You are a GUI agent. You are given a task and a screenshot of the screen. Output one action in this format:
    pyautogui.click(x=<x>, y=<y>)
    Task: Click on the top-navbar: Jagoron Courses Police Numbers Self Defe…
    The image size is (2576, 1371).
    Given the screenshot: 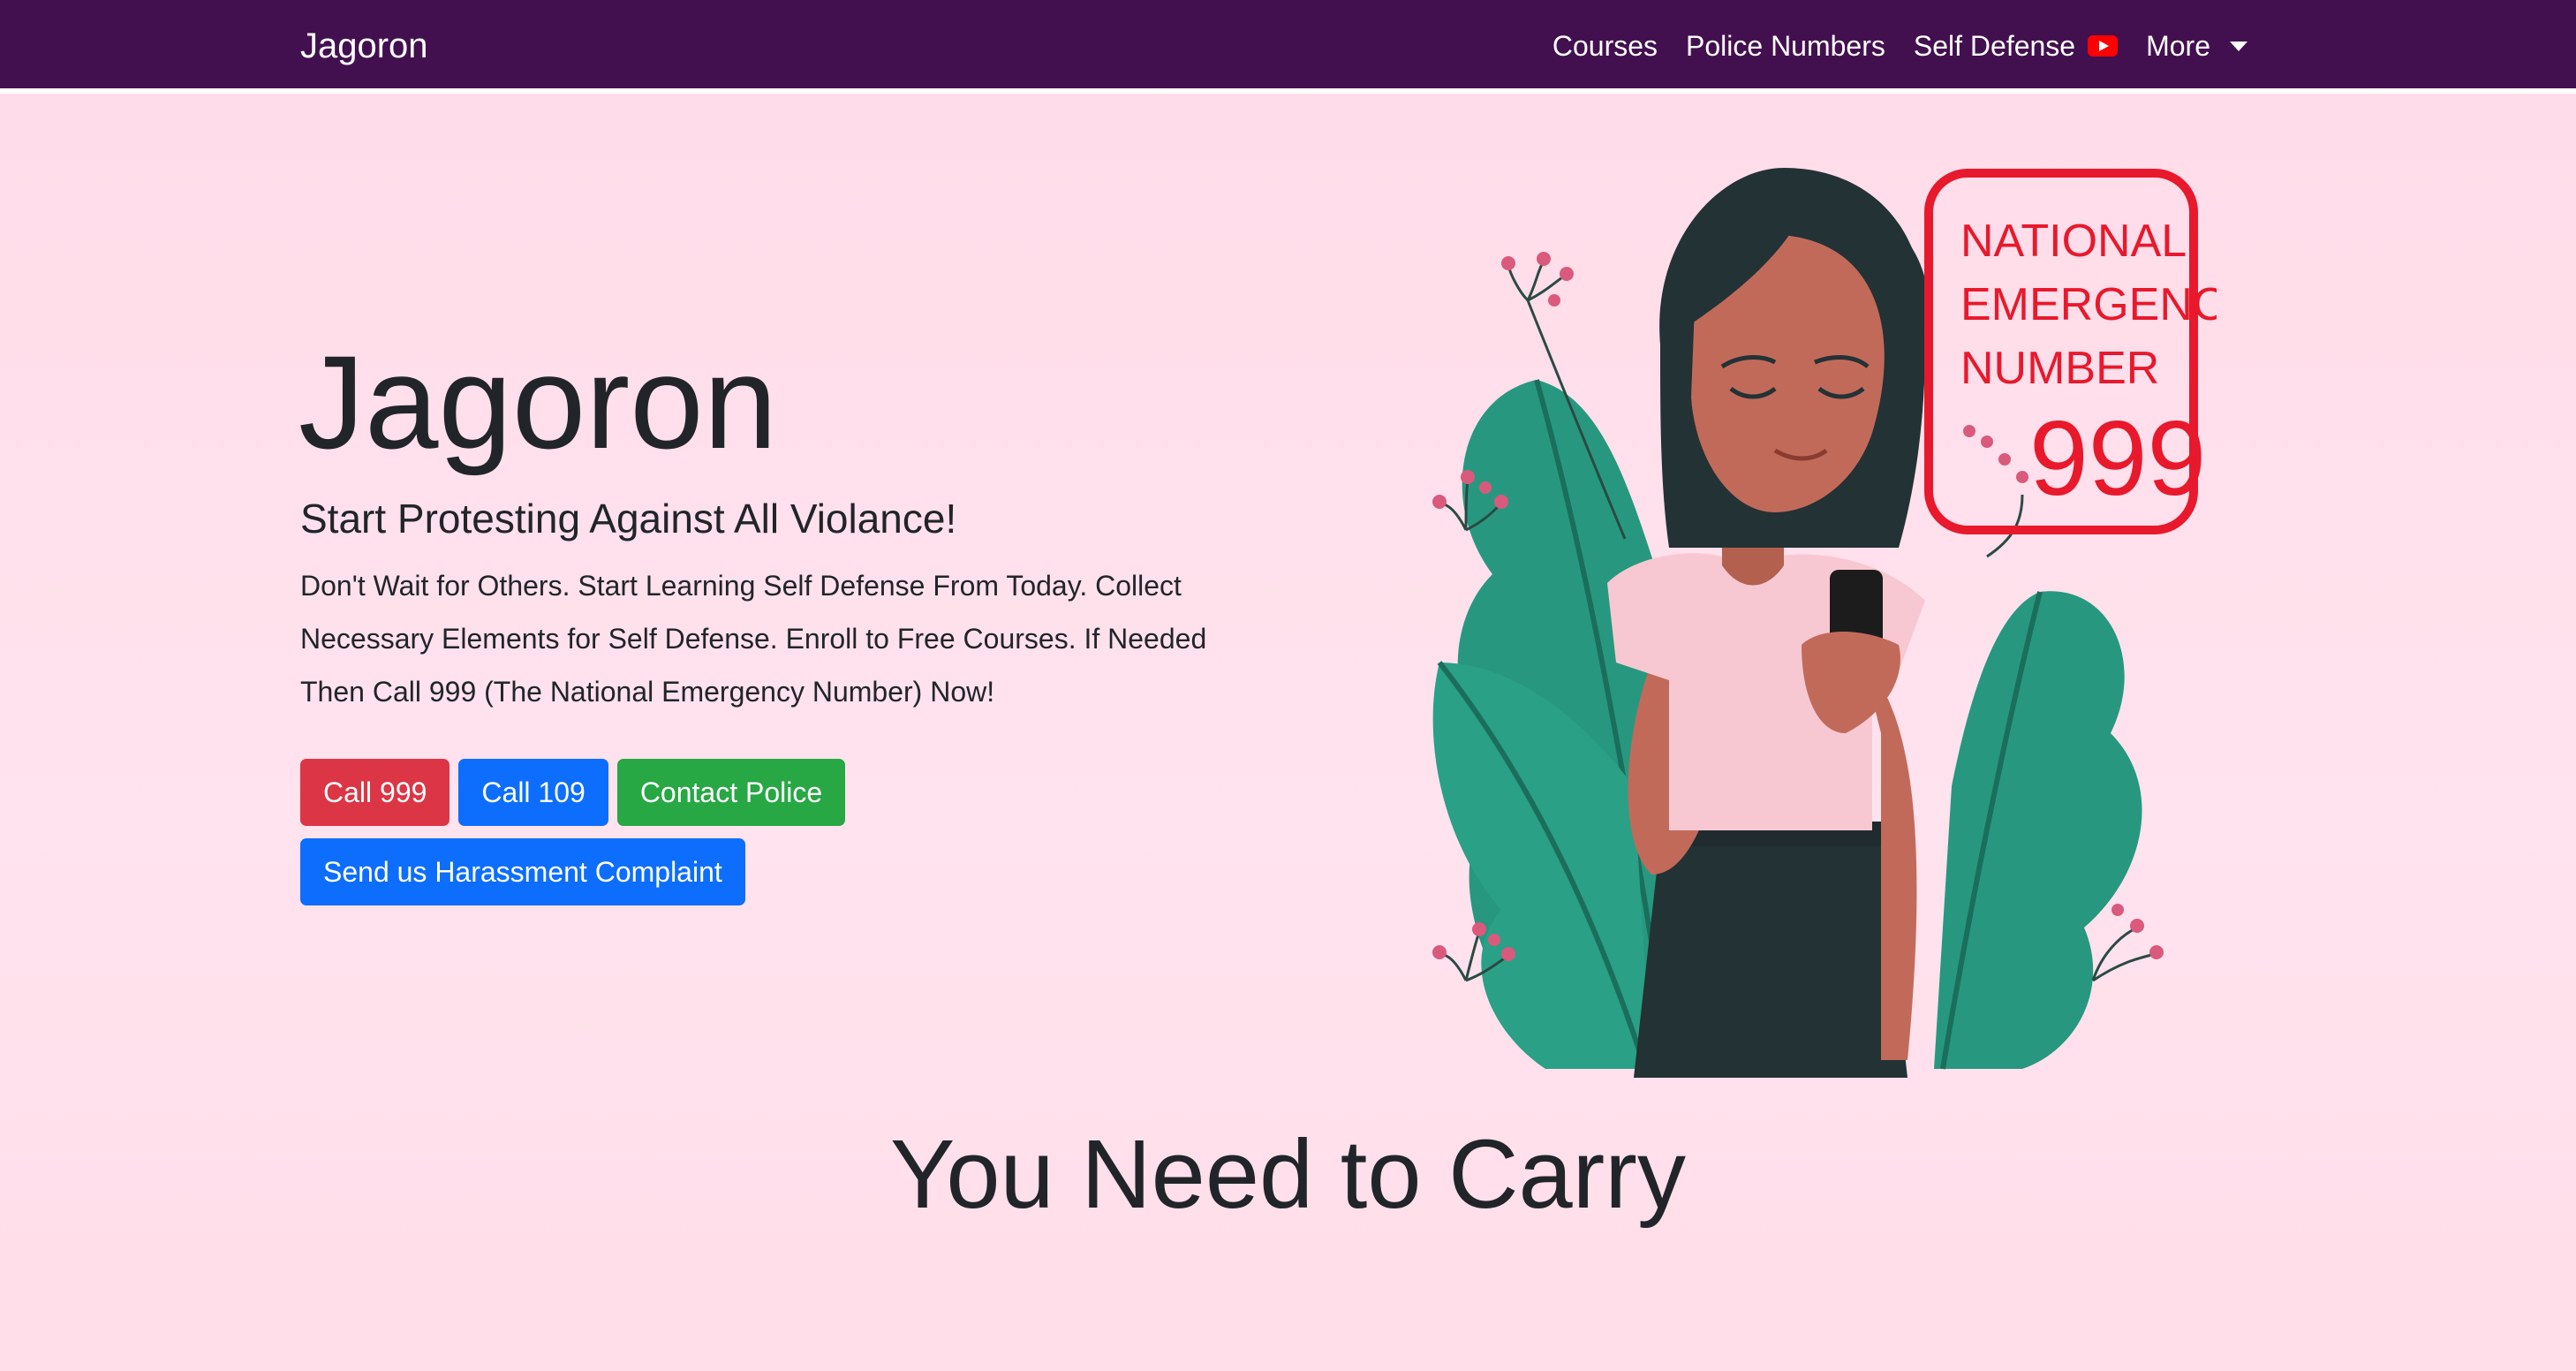 What is the action you would take?
    pyautogui.click(x=1288, y=47)
    